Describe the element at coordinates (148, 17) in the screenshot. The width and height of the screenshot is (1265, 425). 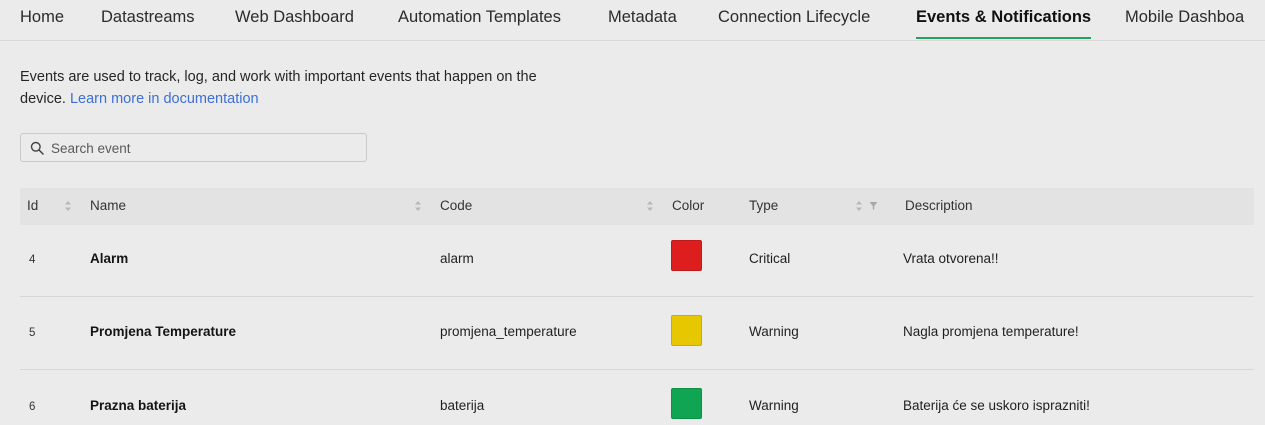
I see `tab-datastreams: Datastreams` at that location.